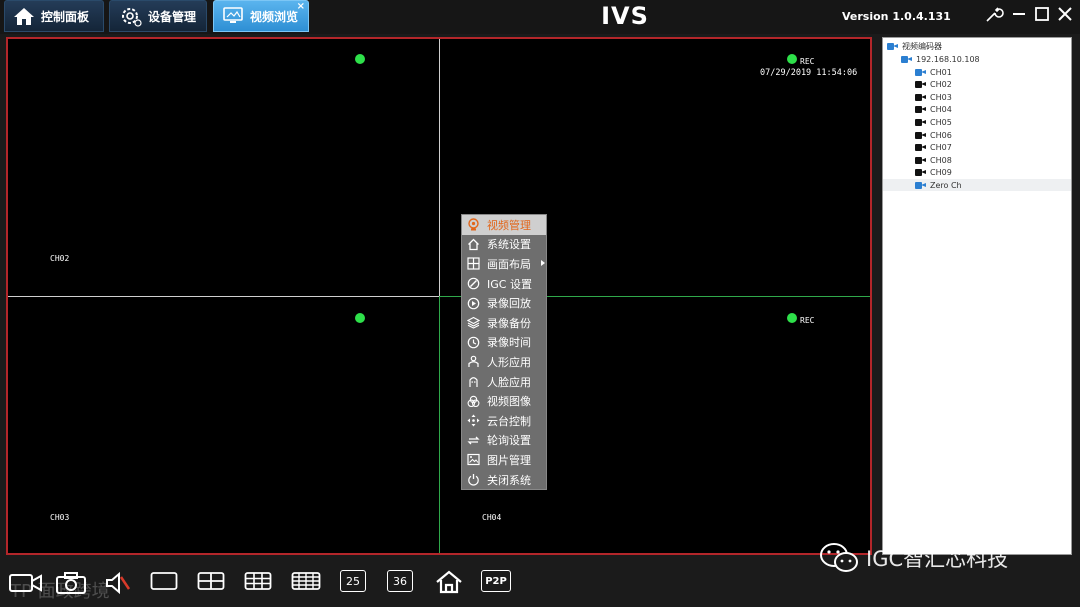 The height and width of the screenshot is (607, 1080). I want to click on menu-item-face-detect: 人脸应用, so click(504, 382).